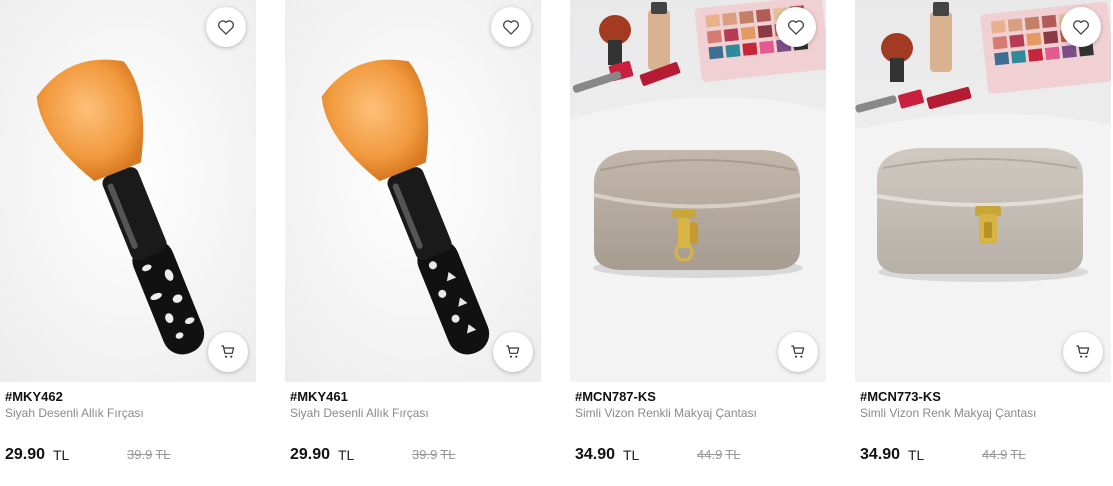 This screenshot has height=486, width=1113. I want to click on product-sku: #MKY462, so click(34, 396).